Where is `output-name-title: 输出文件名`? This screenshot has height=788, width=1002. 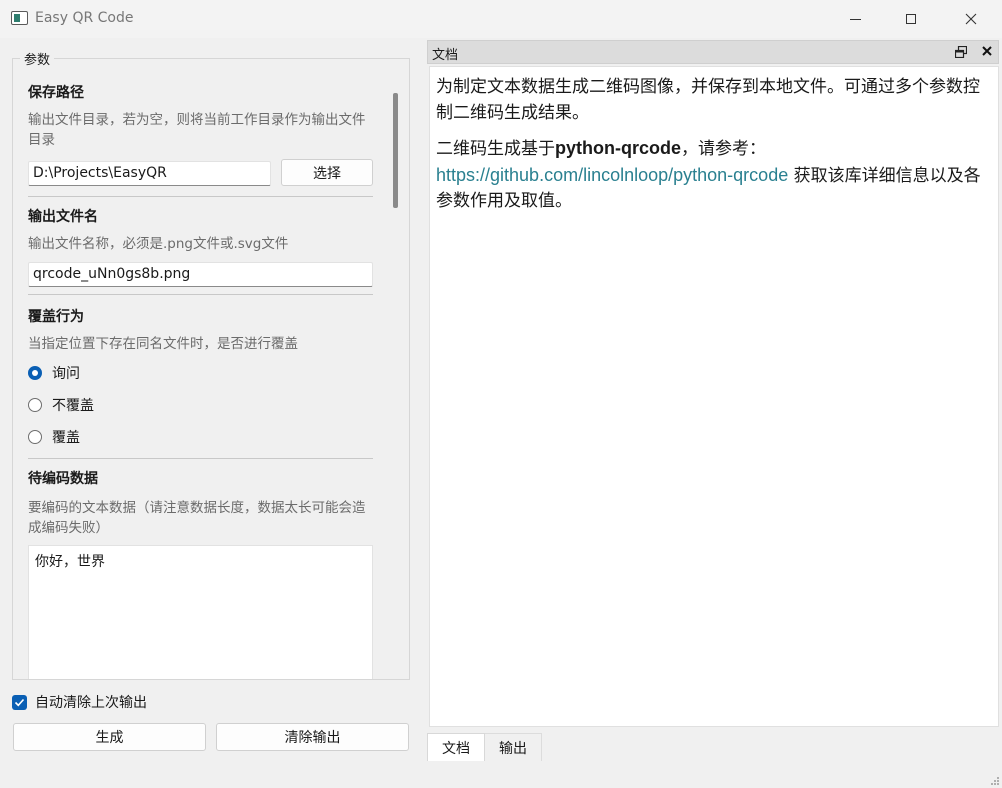
output-name-title: 输出文件名 is located at coordinates (63, 217).